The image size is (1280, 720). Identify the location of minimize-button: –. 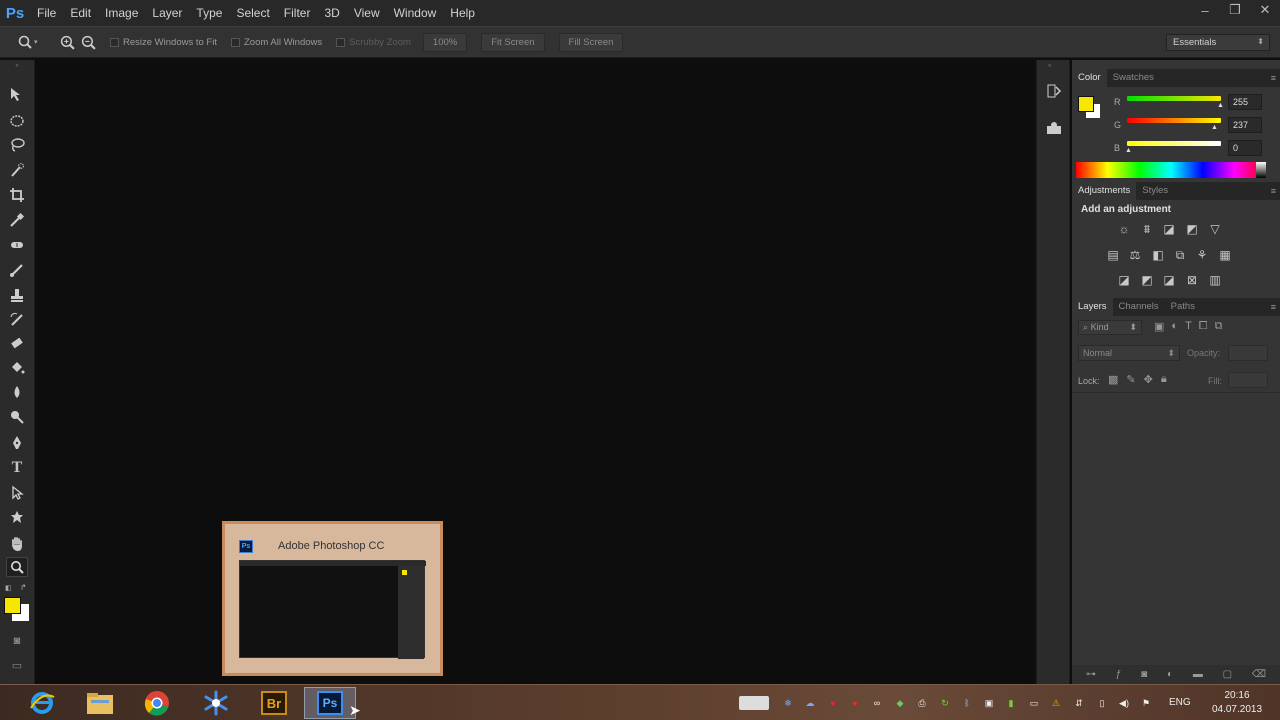
(1205, 10).